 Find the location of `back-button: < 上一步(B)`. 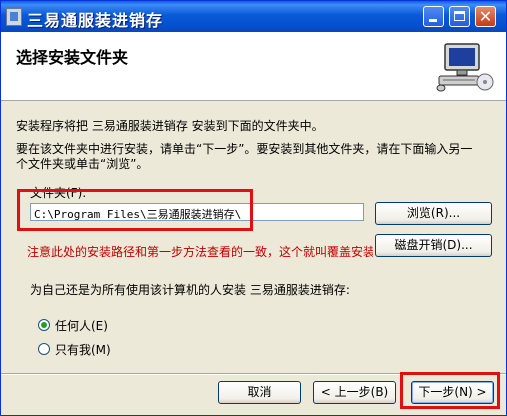

back-button: < 上一步(B) is located at coordinates (354, 392).